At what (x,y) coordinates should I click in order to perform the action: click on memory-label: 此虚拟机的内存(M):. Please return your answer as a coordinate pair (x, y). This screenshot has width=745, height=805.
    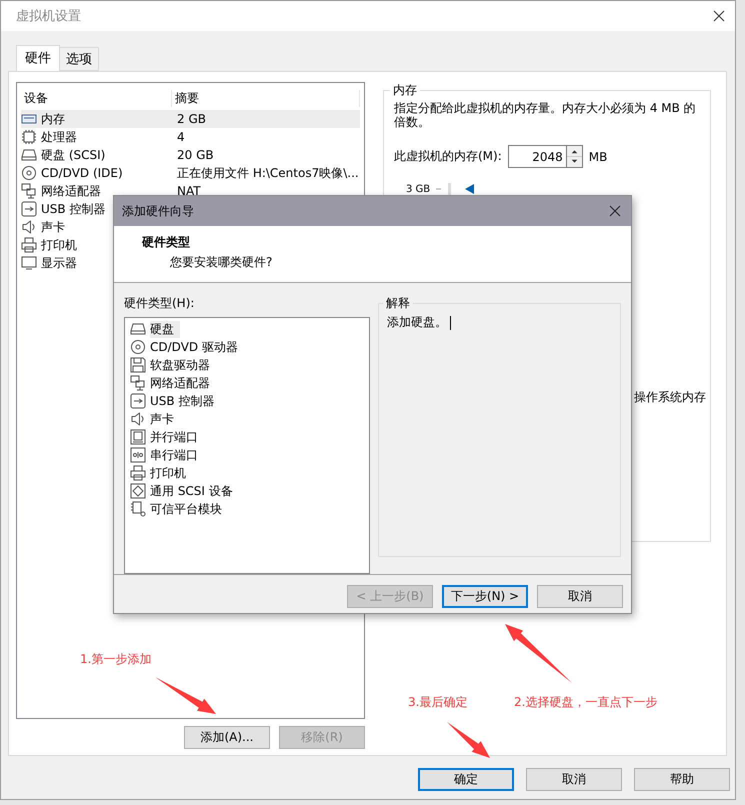
    Looking at the image, I should click on (448, 156).